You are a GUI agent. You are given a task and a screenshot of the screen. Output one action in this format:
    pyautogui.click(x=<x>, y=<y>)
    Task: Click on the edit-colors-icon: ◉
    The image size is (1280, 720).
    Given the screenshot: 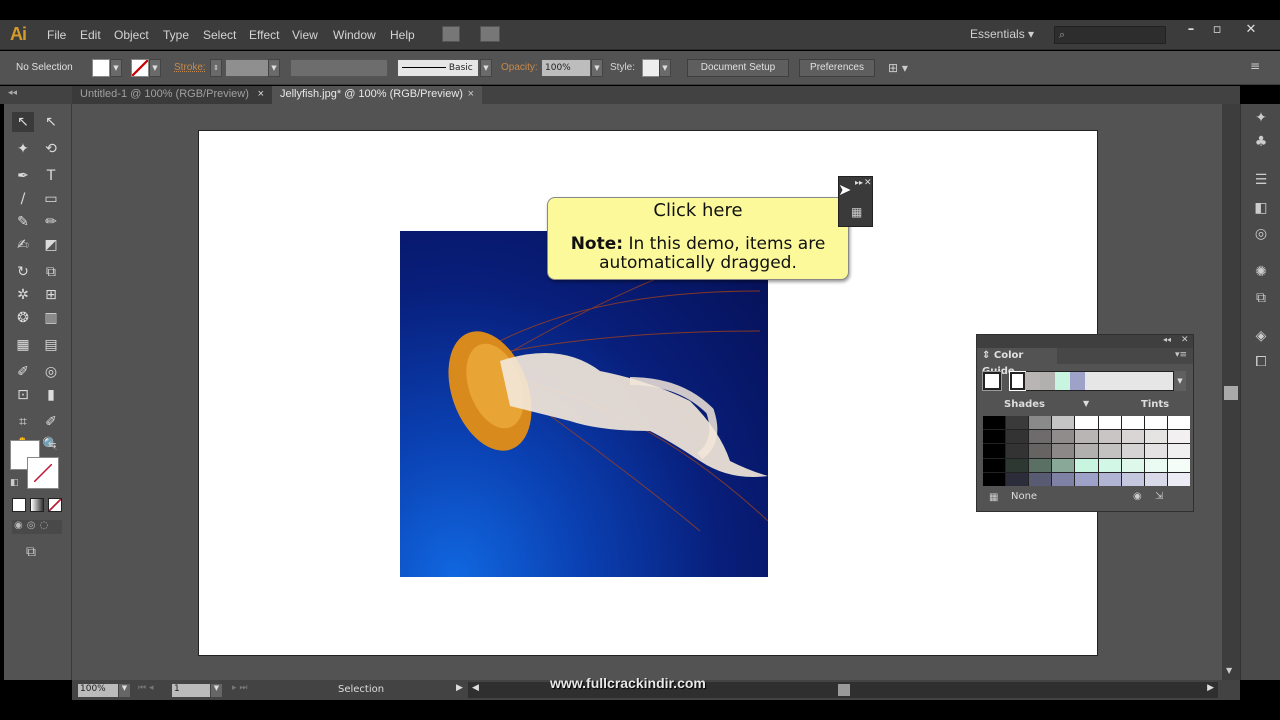 What is the action you would take?
    pyautogui.click(x=1137, y=496)
    